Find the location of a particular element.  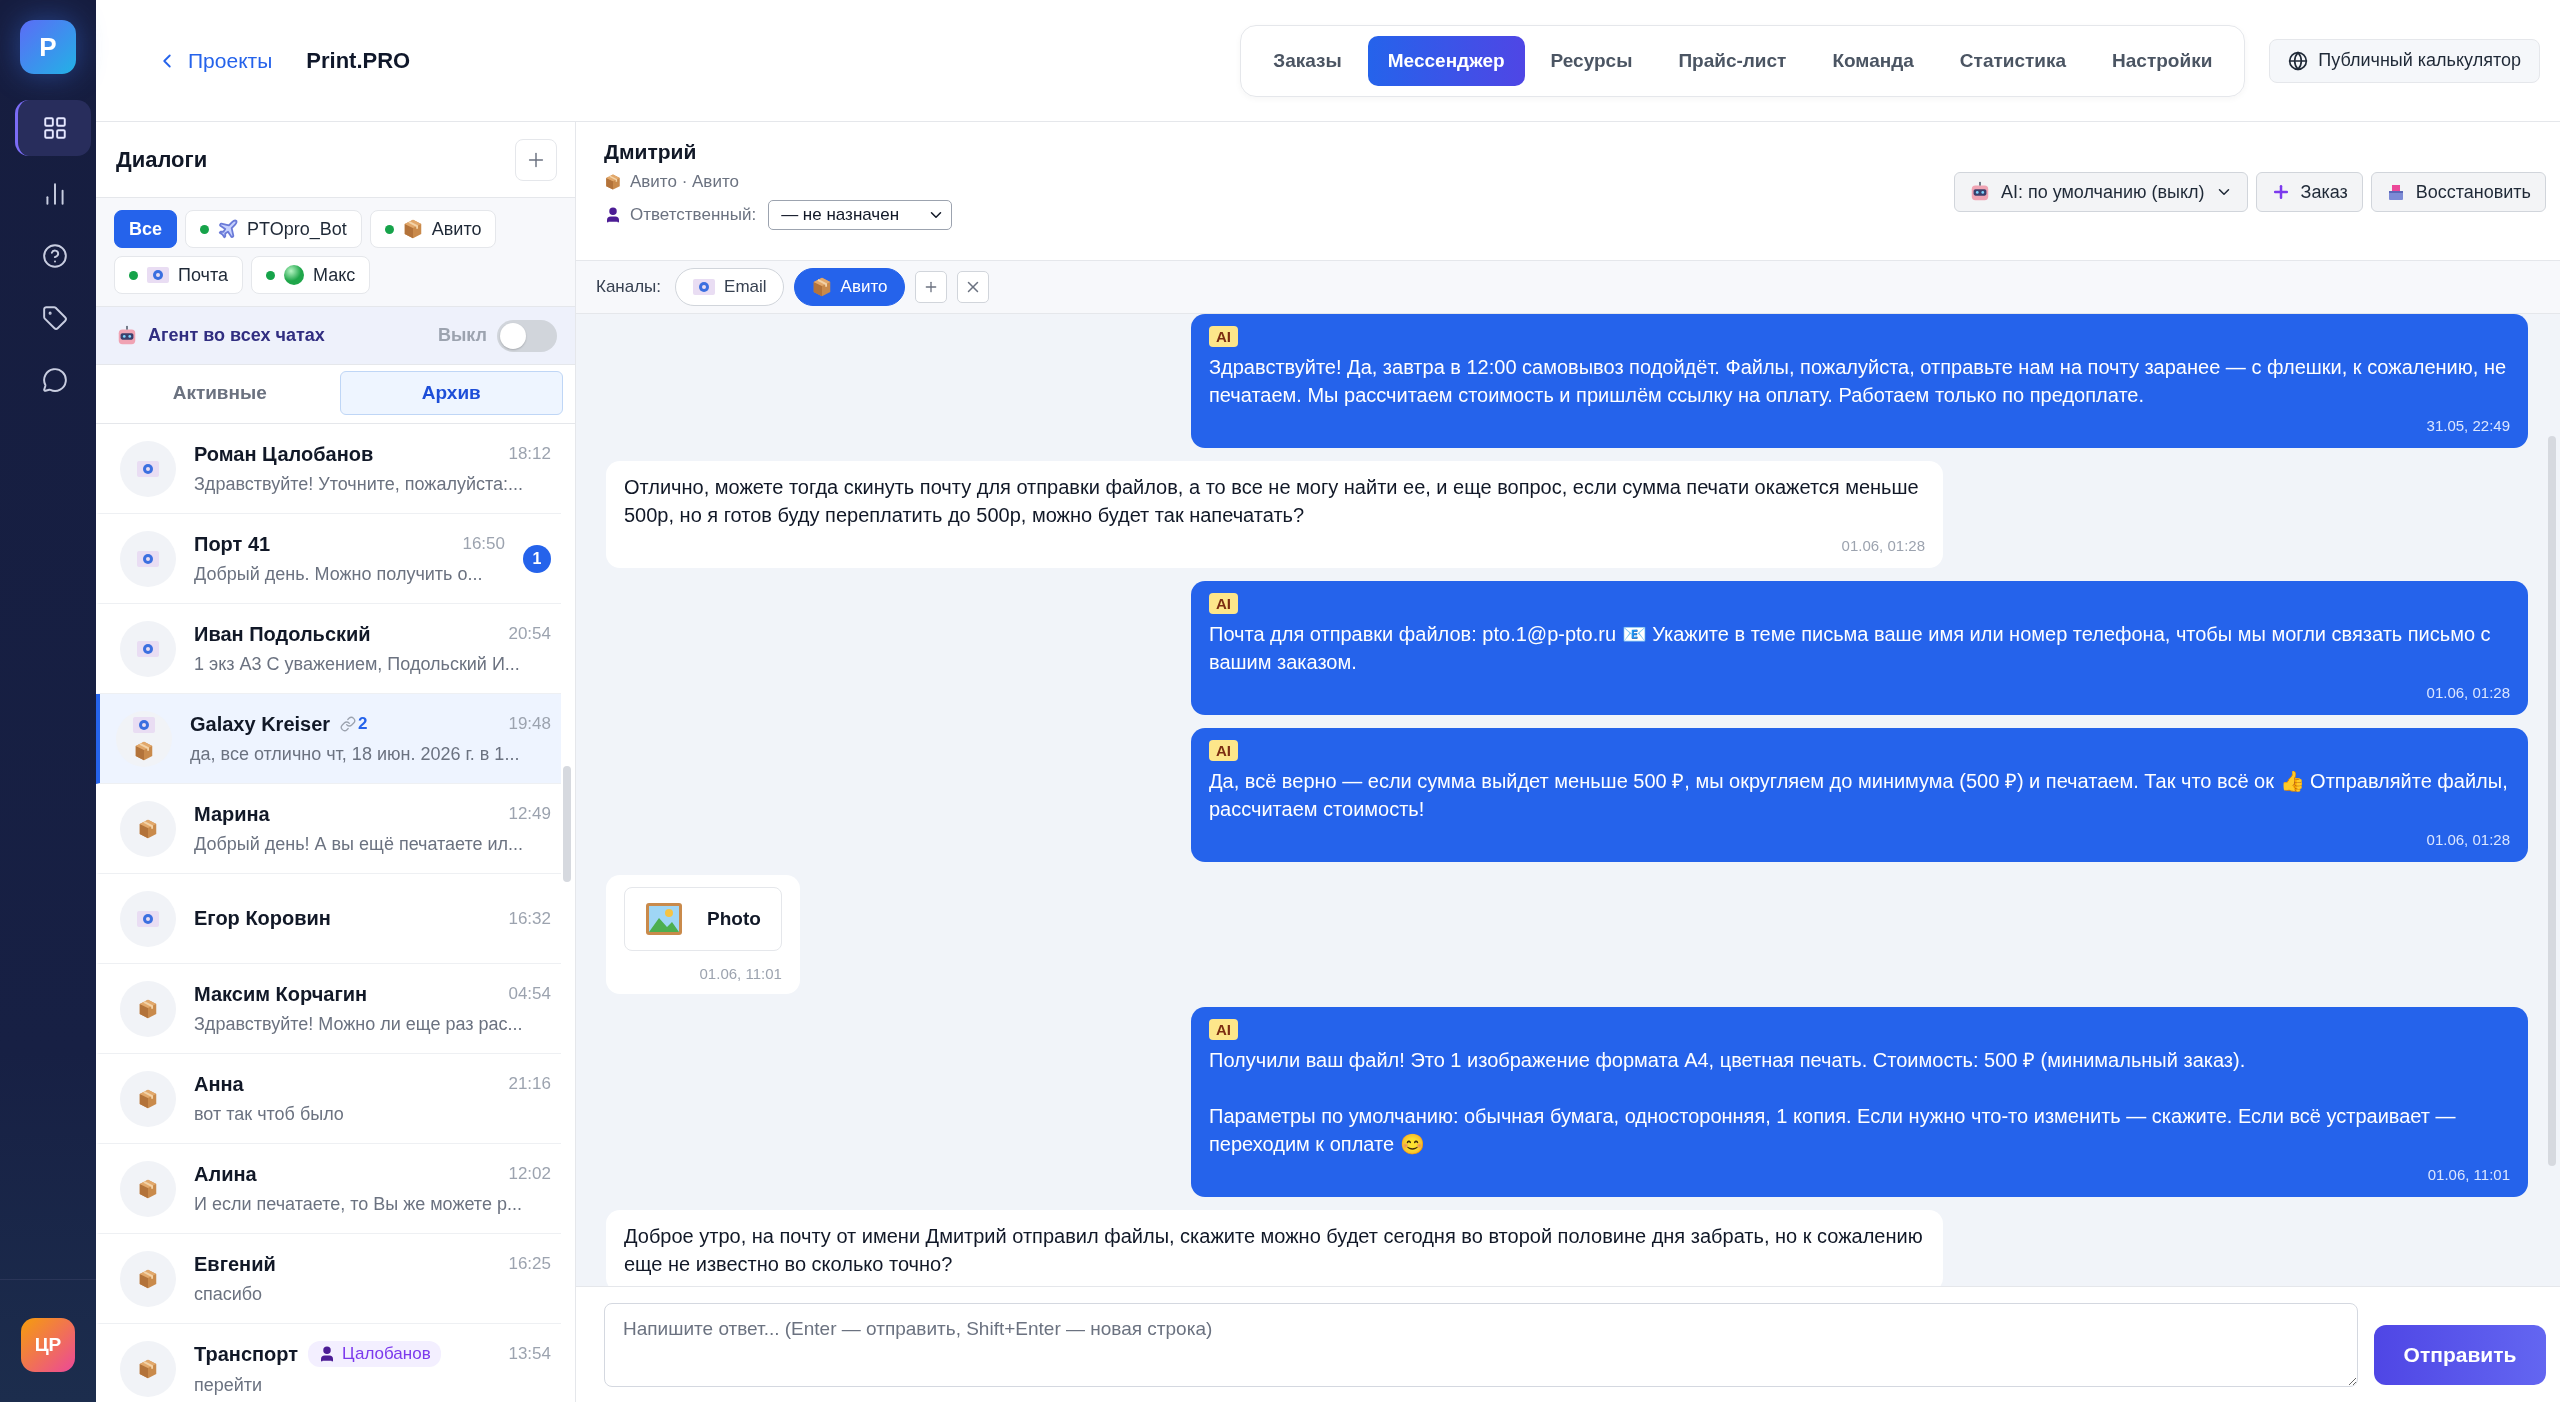

chat-icon is located at coordinates (54, 380).